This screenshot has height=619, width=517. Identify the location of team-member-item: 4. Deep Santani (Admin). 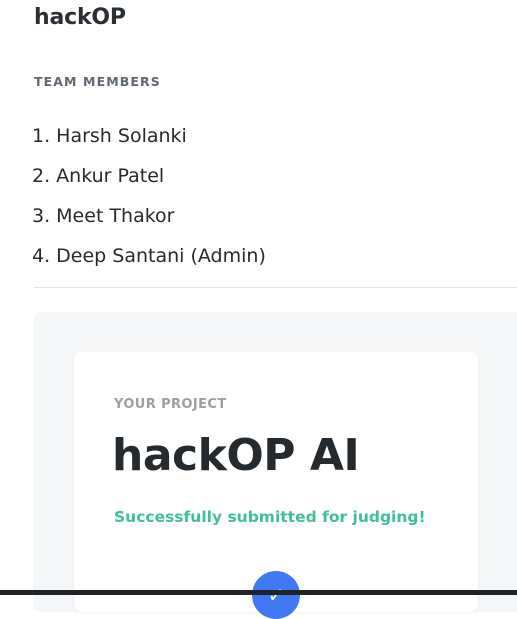
(149, 256).